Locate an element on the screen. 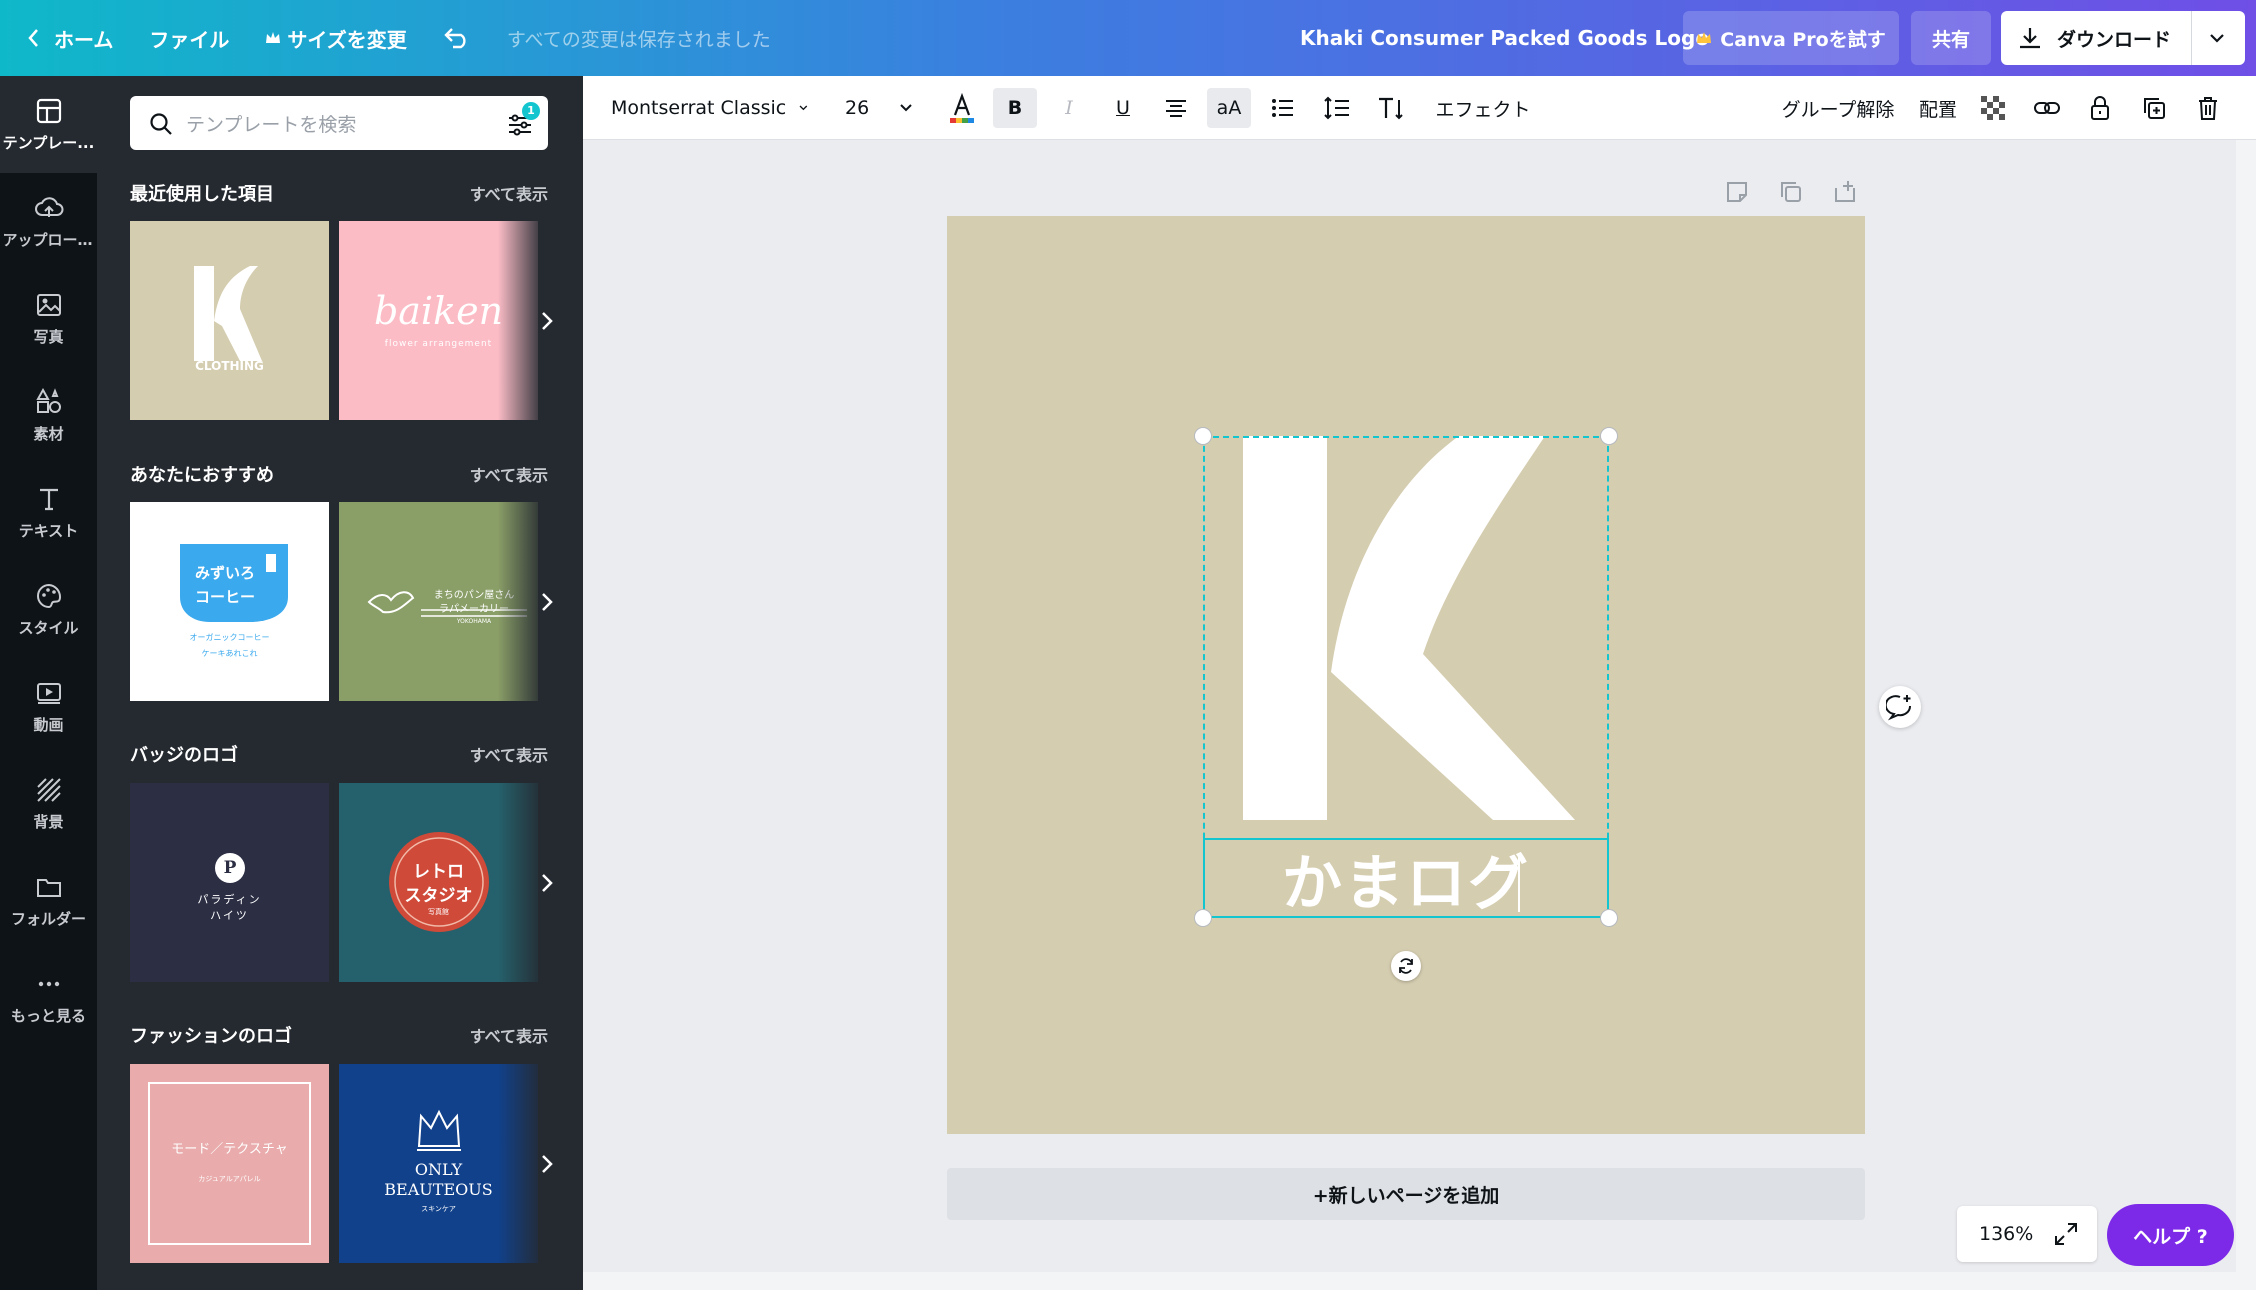  elements-icon is located at coordinates (49, 402).